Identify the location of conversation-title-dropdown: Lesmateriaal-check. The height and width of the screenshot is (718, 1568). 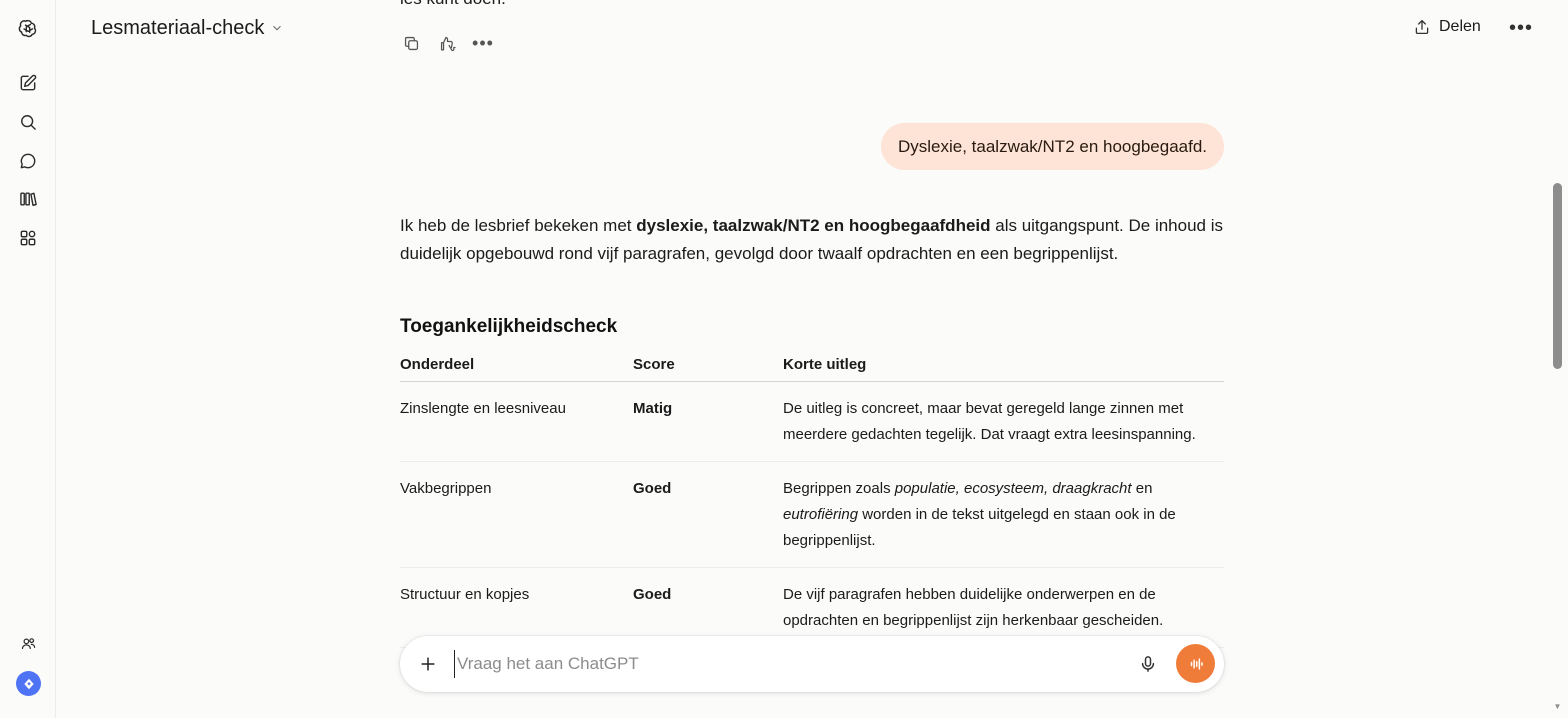
(187, 28).